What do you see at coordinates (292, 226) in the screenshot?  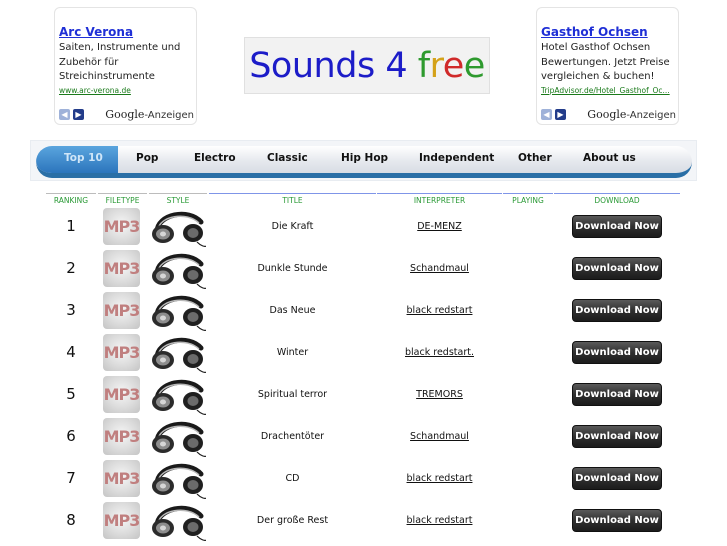 I see `track-title: Die Kraft` at bounding box center [292, 226].